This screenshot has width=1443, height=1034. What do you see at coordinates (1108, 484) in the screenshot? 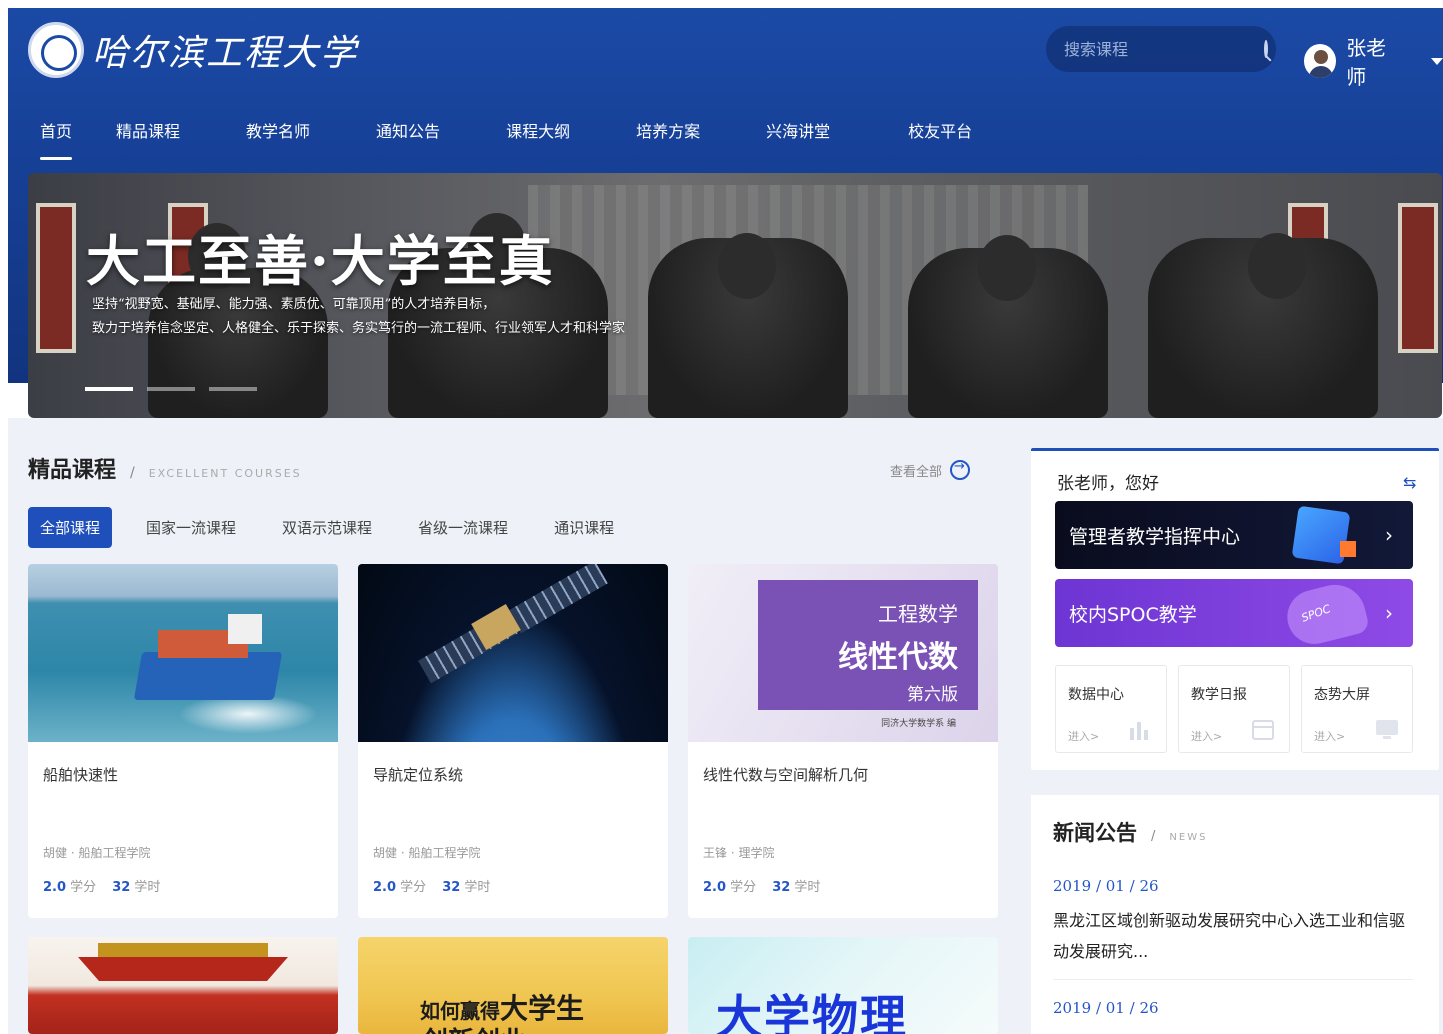
I see `greeting: 张老师，您好` at bounding box center [1108, 484].